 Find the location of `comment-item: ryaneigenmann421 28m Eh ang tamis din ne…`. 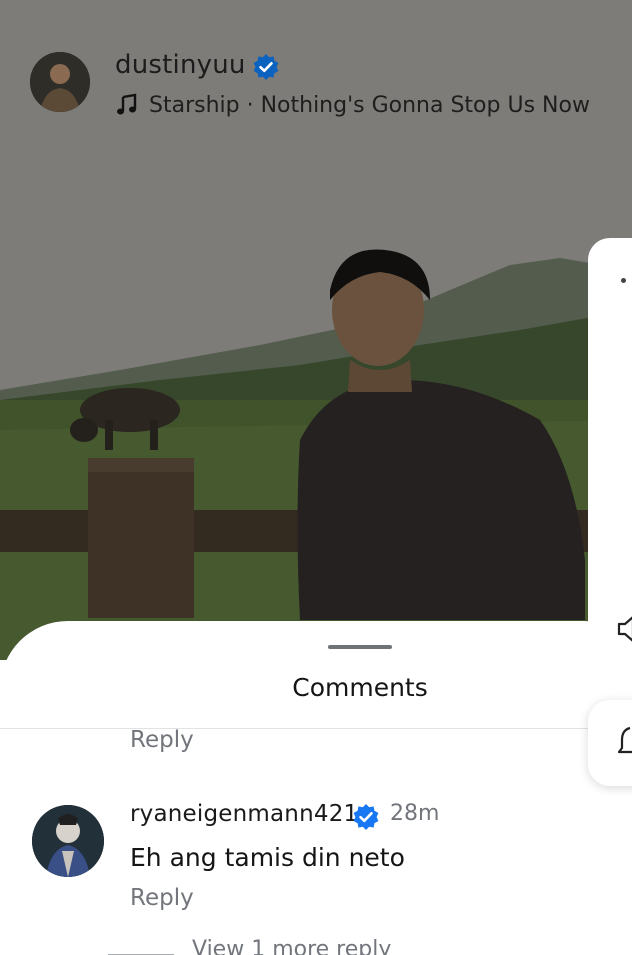

comment-item: ryaneigenmann421 28m Eh ang tamis din ne… is located at coordinates (316, 856).